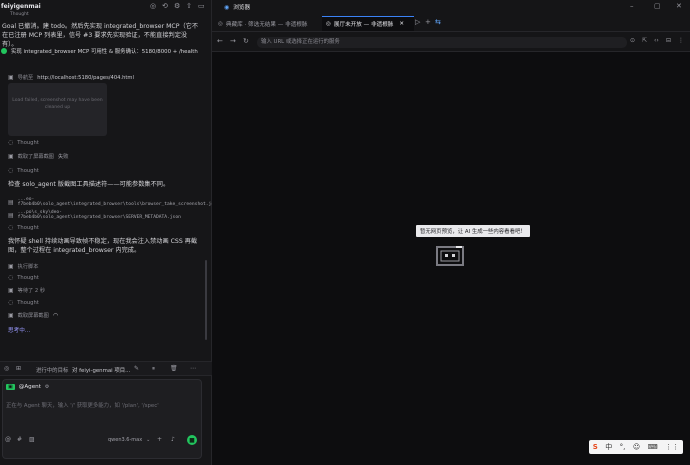 This screenshot has height=465, width=690. What do you see at coordinates (450, 256) in the screenshot?
I see `robot-icon` at bounding box center [450, 256].